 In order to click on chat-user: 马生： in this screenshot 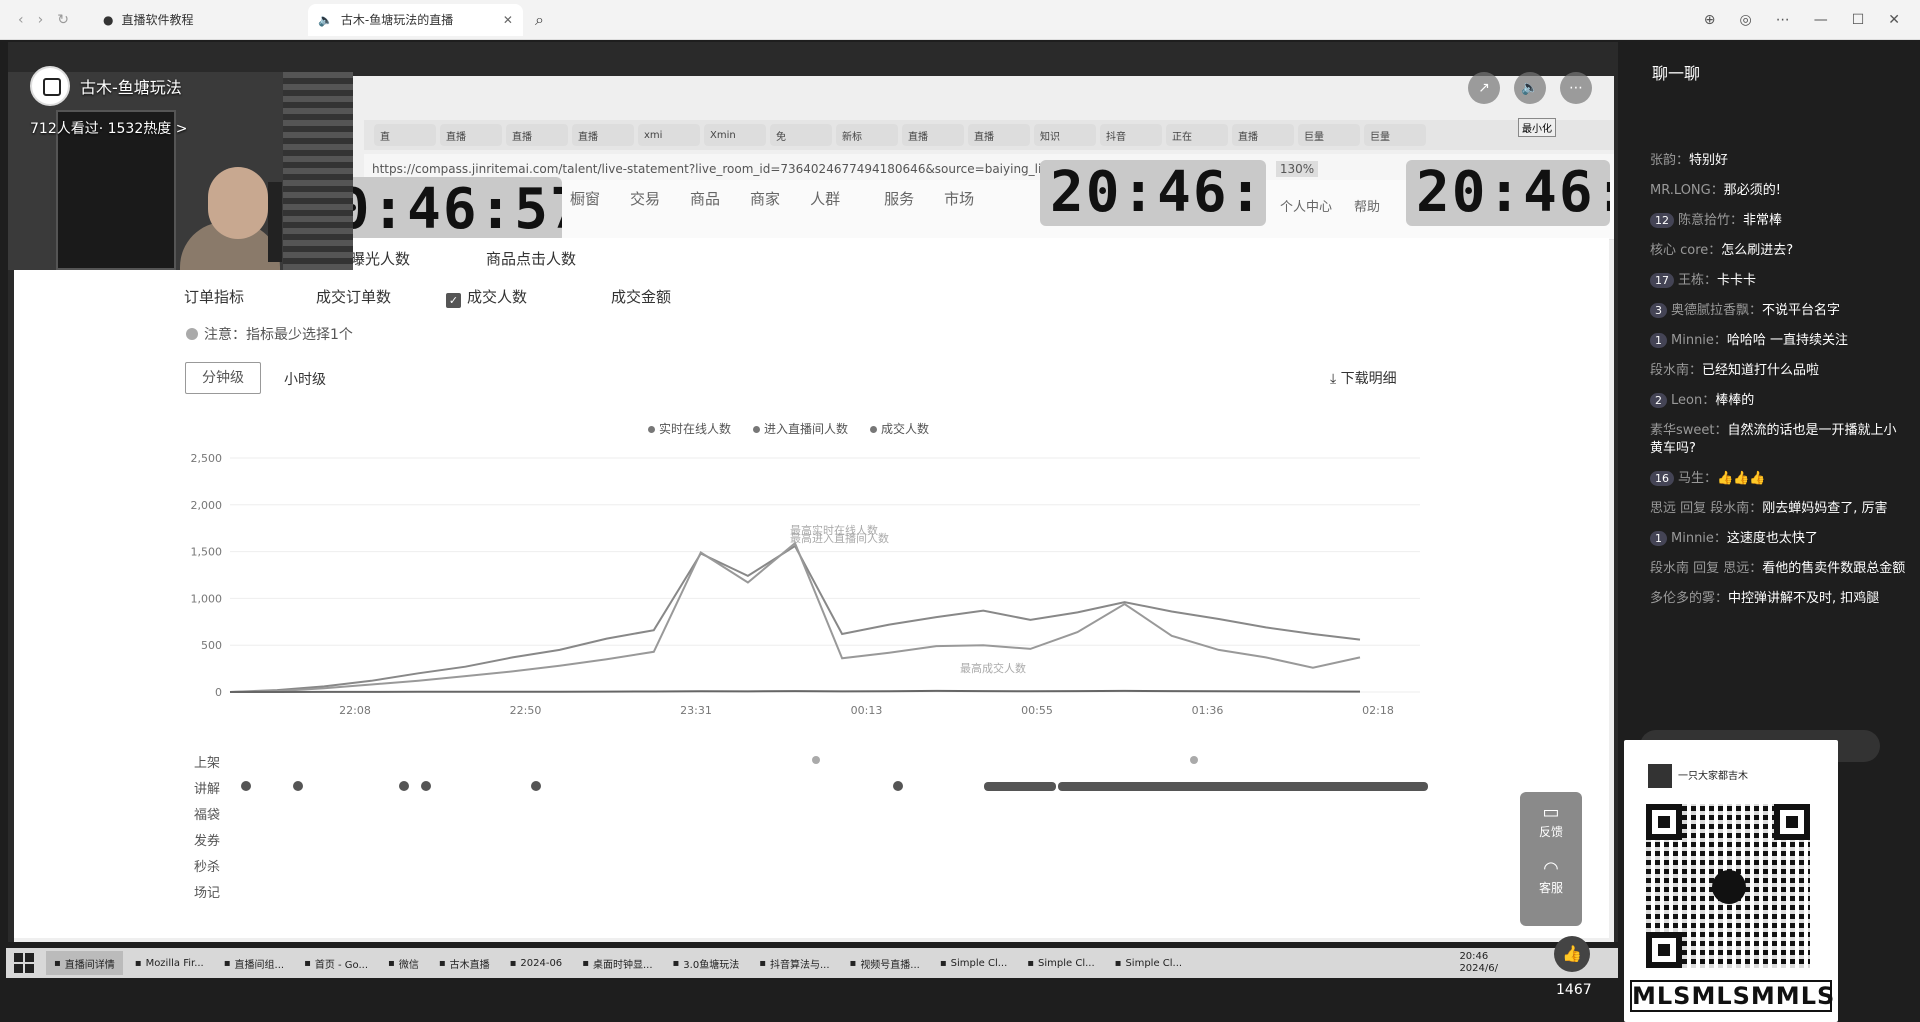, I will do `click(1697, 478)`.